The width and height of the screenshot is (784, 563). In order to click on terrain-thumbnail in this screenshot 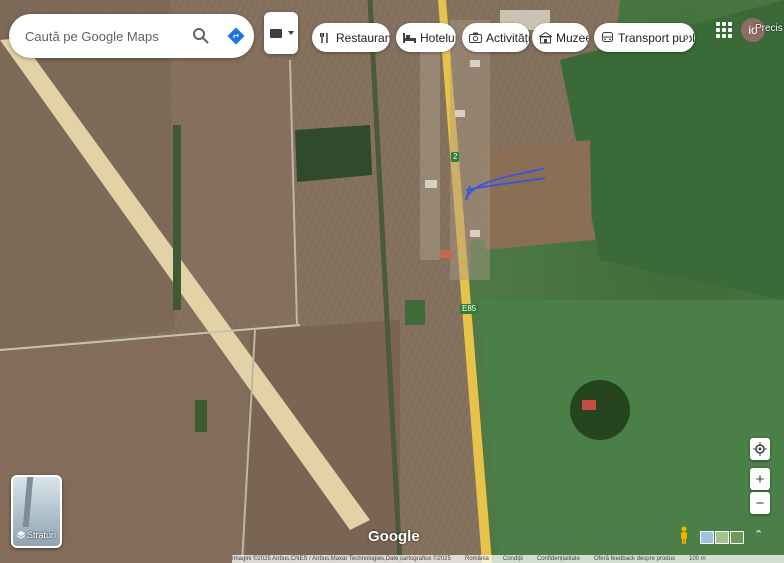, I will do `click(707, 537)`.